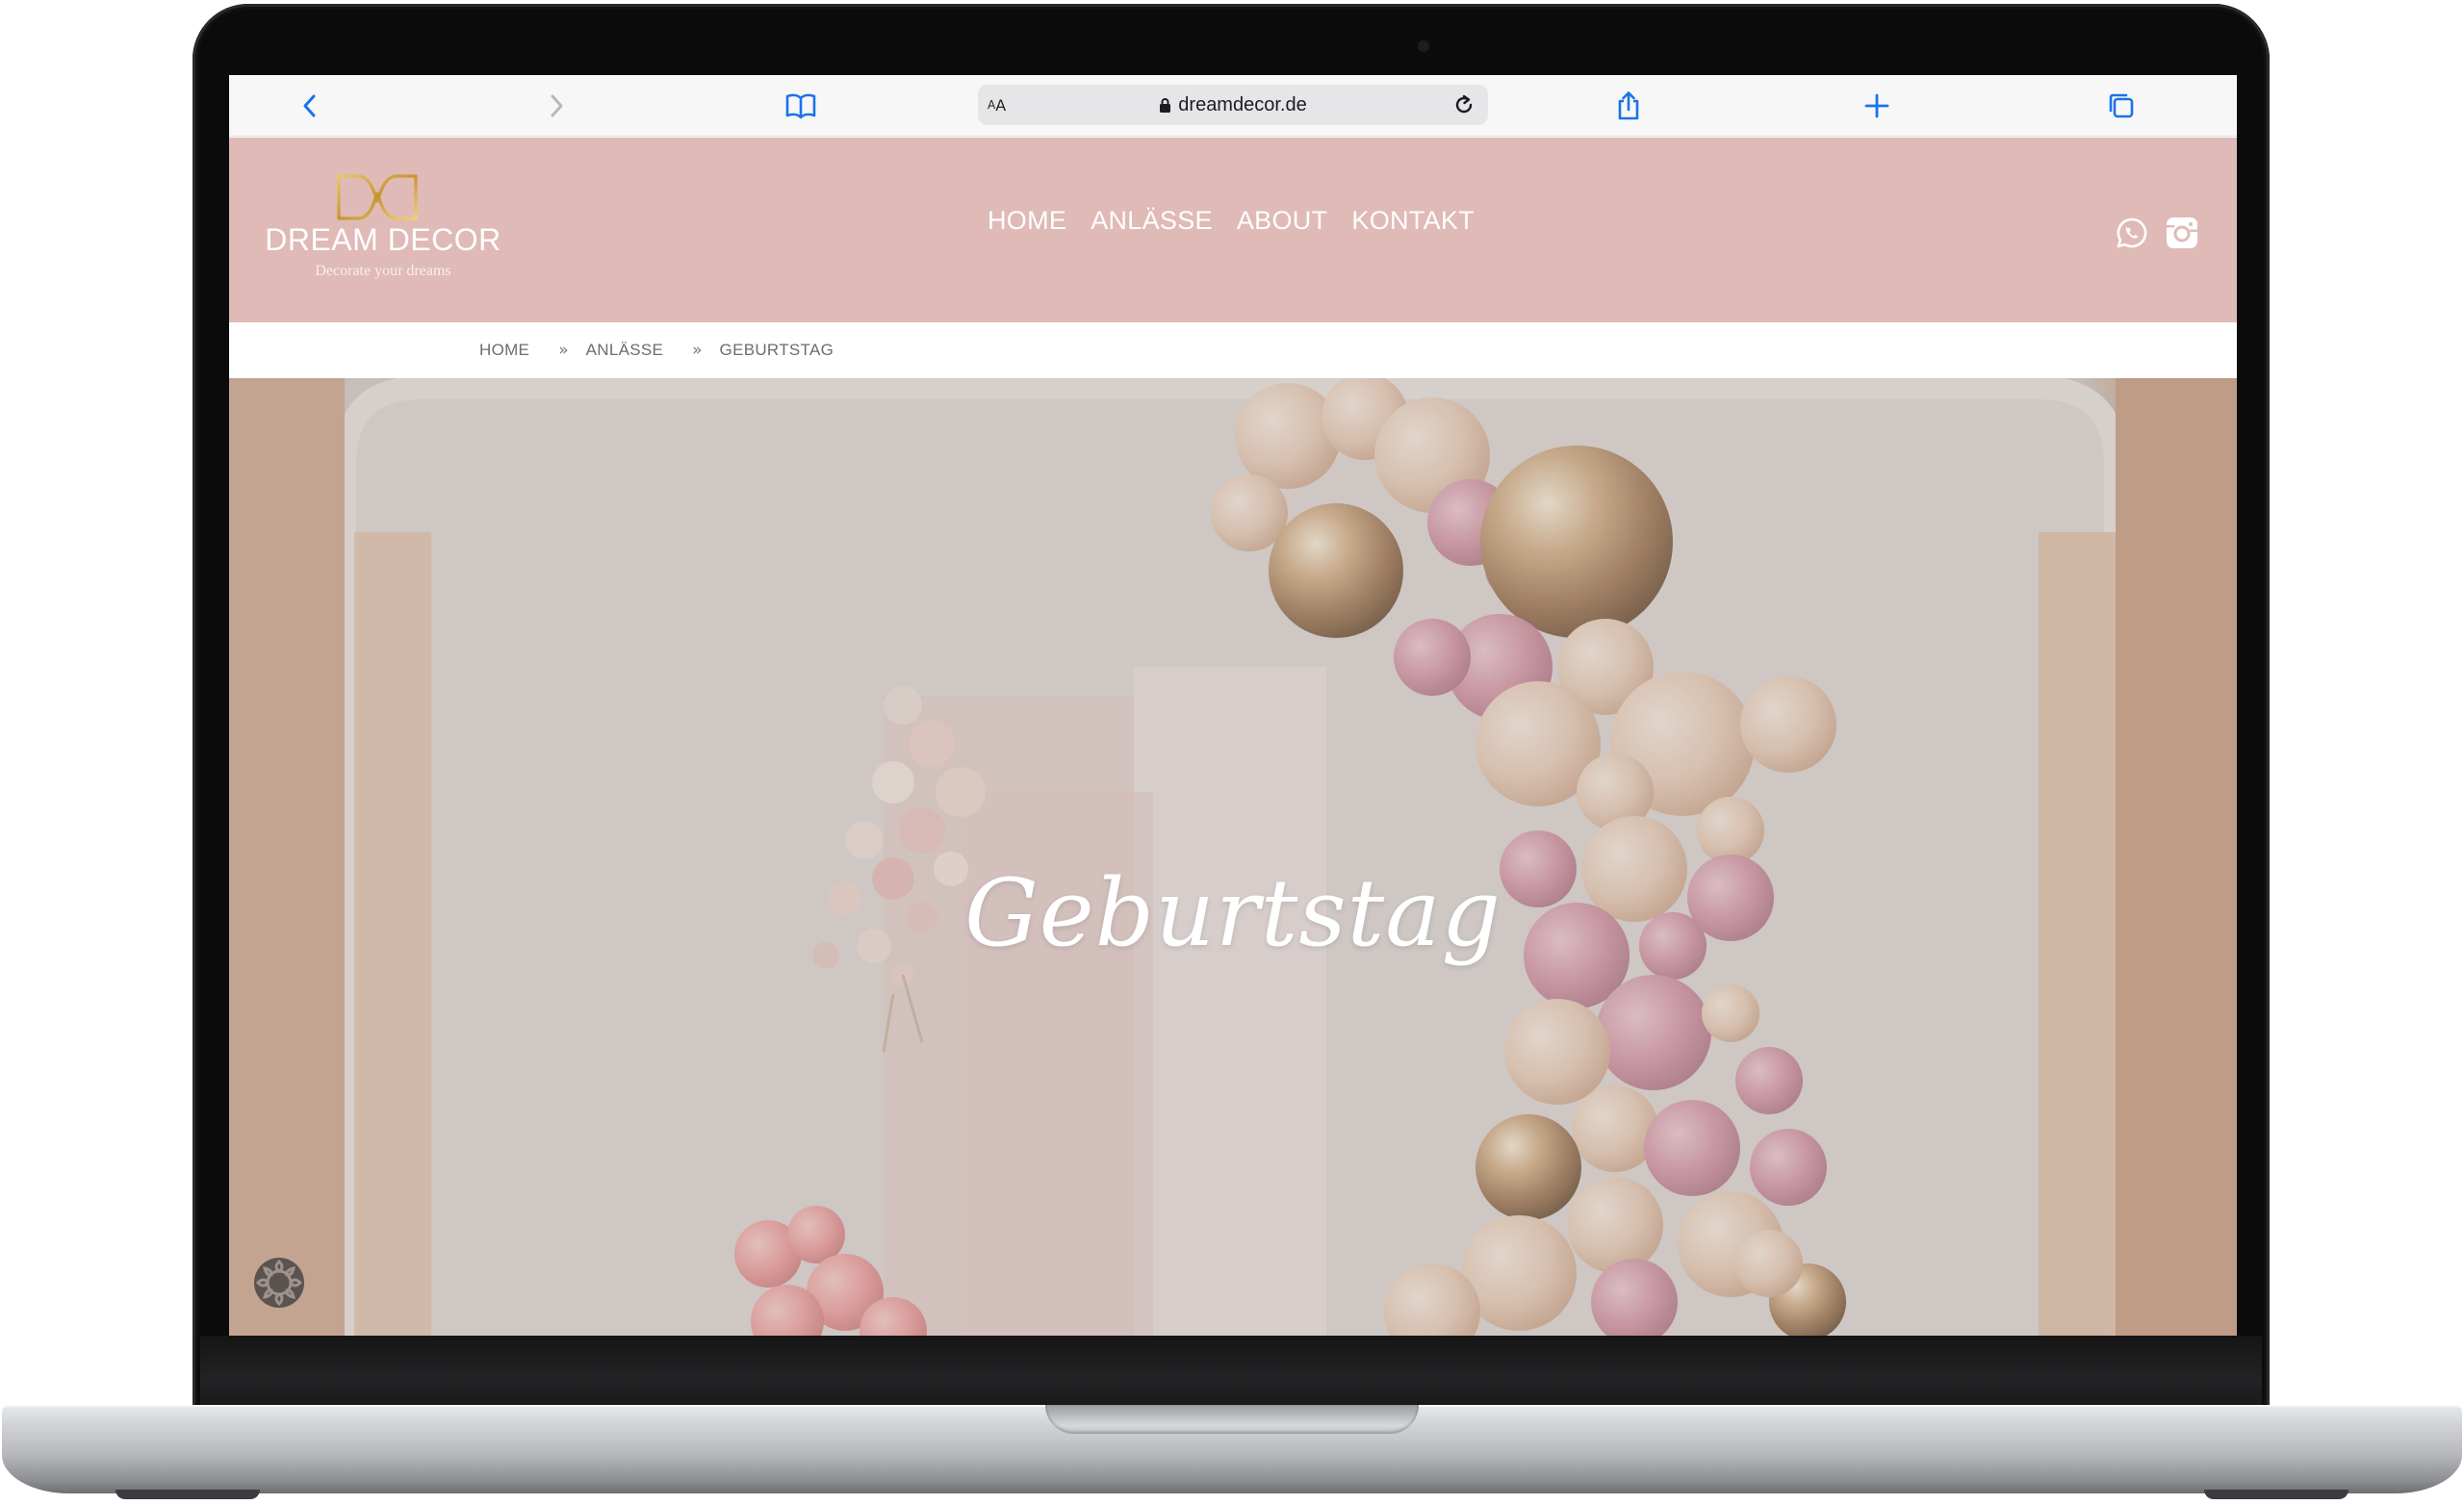  Describe the element at coordinates (383, 271) in the screenshot. I see `brand-tagline: Decorate your dreams` at that location.